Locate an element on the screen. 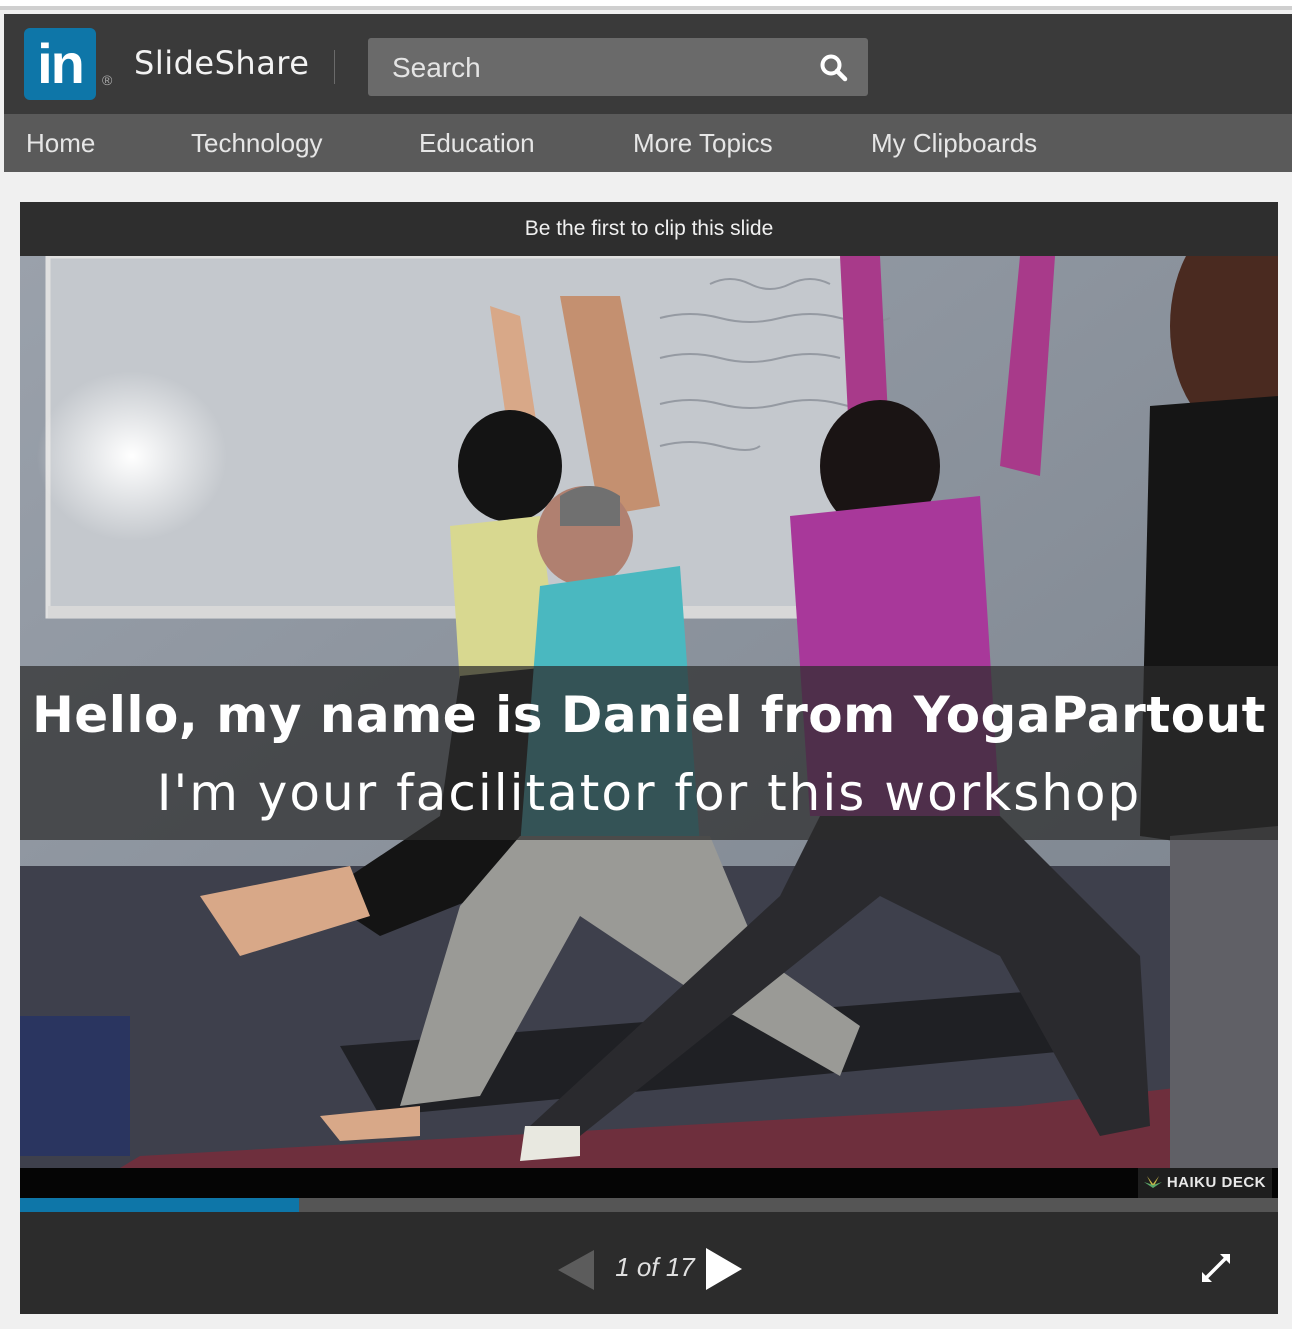 The height and width of the screenshot is (1329, 1292). nav-item-technology: Technology is located at coordinates (257, 143).